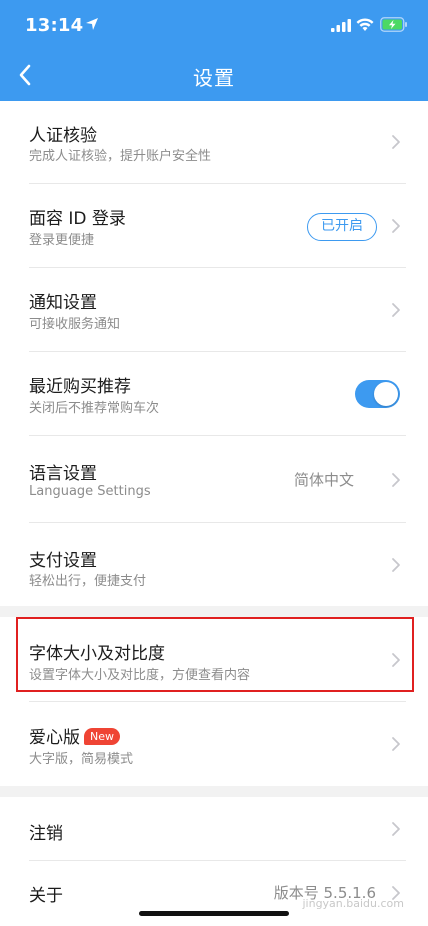 This screenshot has height=926, width=428. What do you see at coordinates (214, 25) in the screenshot?
I see `status-bar: 13:14` at bounding box center [214, 25].